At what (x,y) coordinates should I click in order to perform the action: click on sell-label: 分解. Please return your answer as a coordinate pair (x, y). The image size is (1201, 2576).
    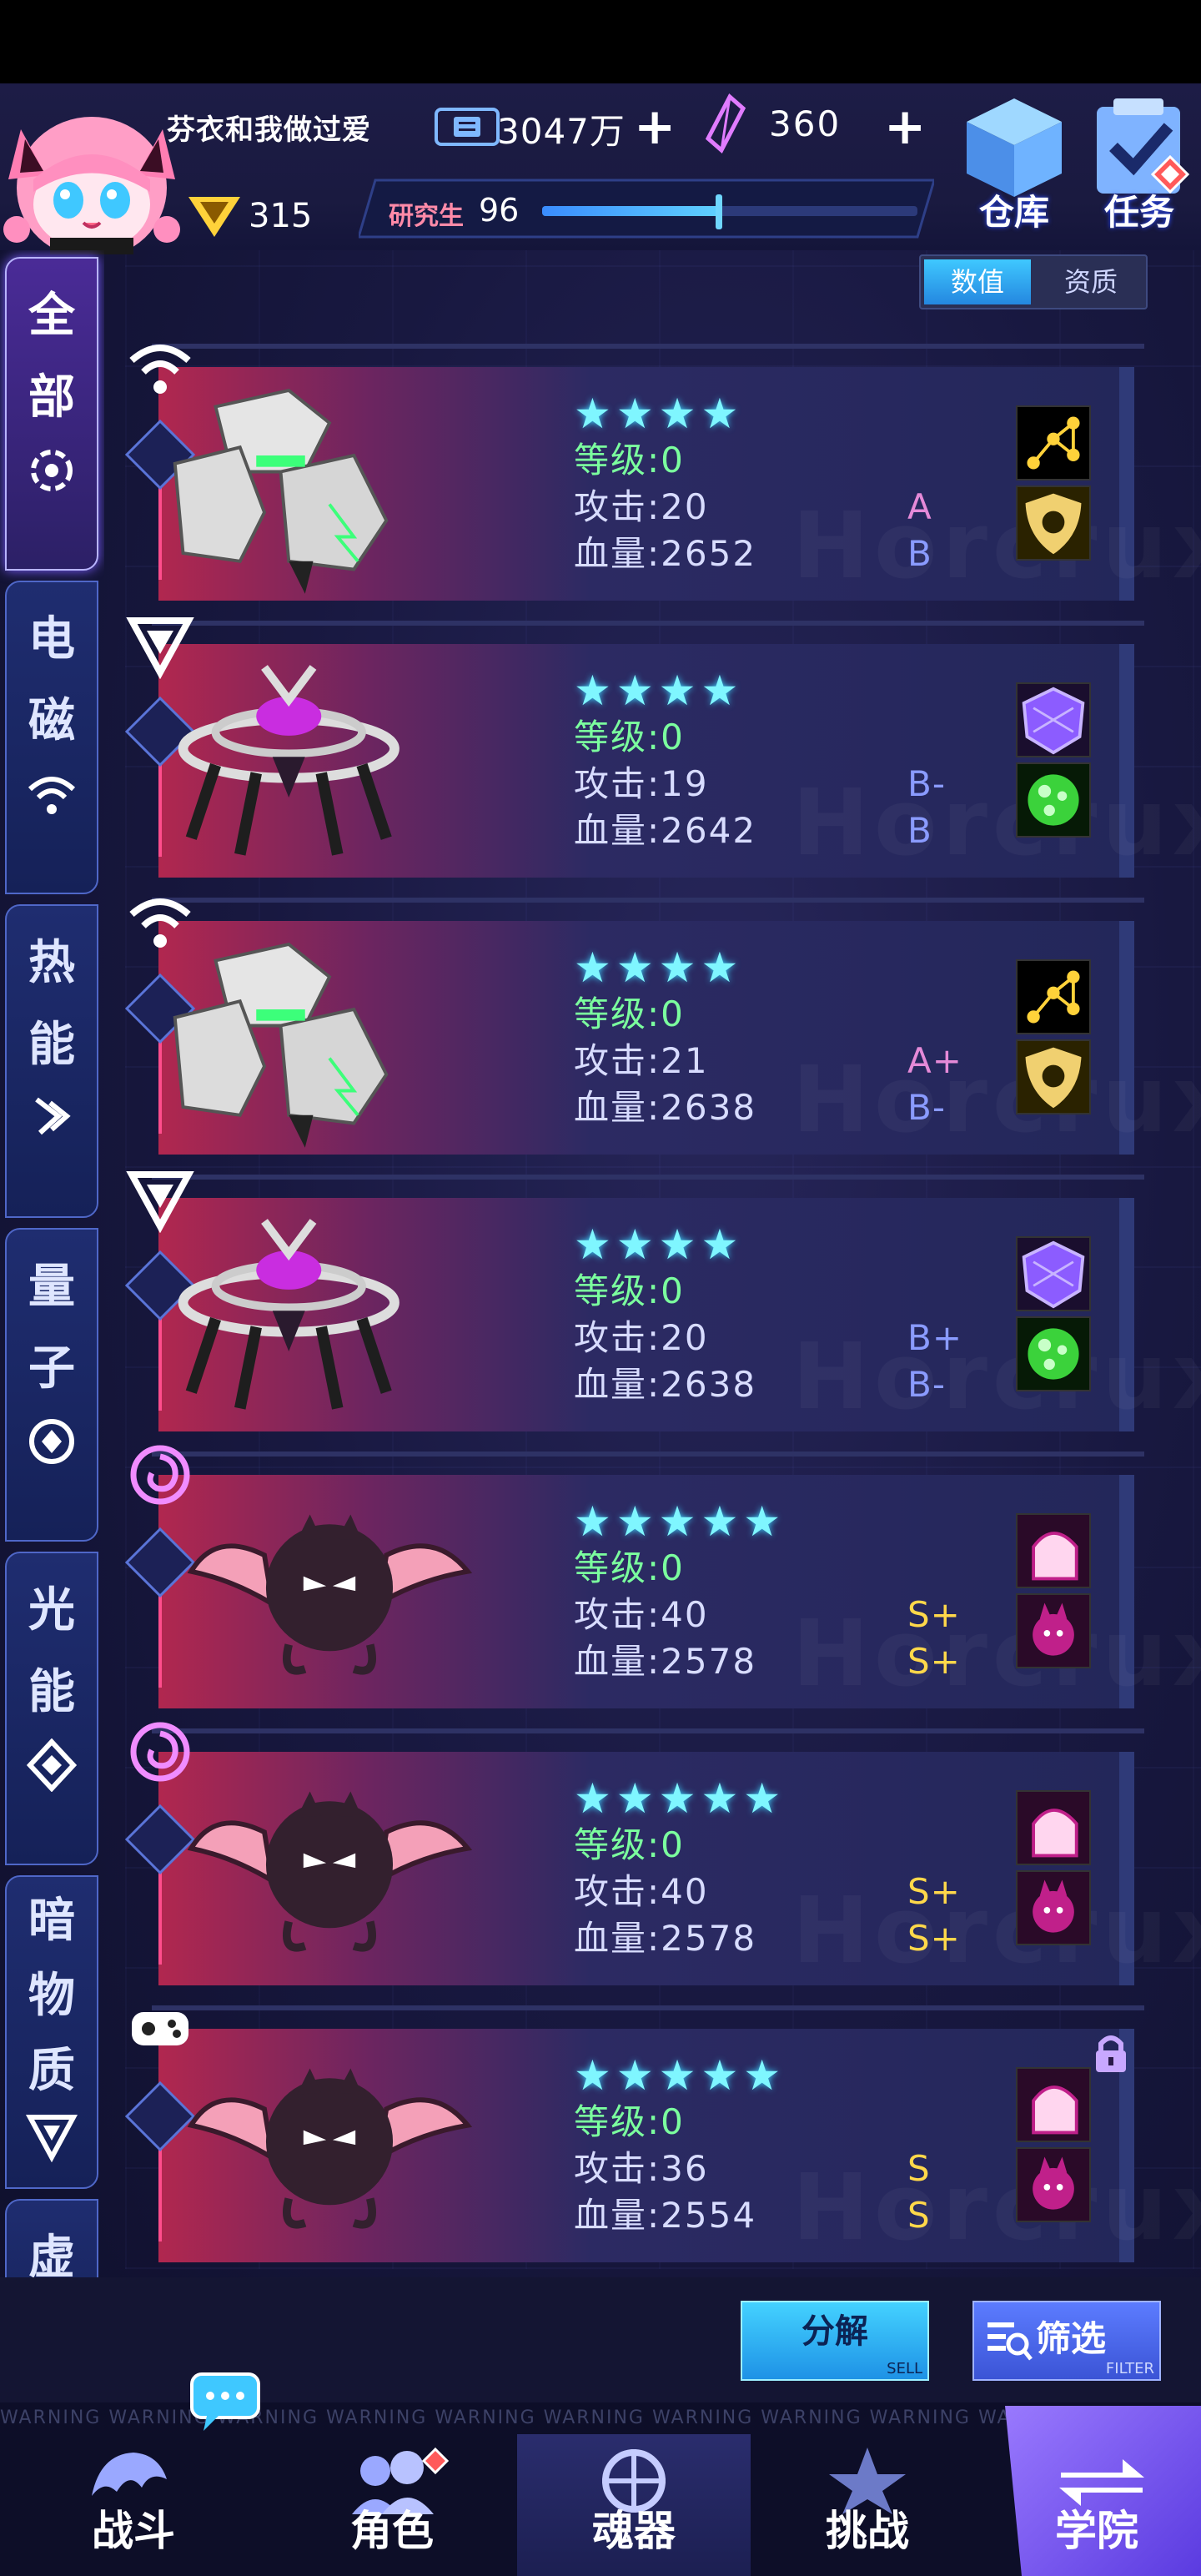
    Looking at the image, I should click on (835, 2331).